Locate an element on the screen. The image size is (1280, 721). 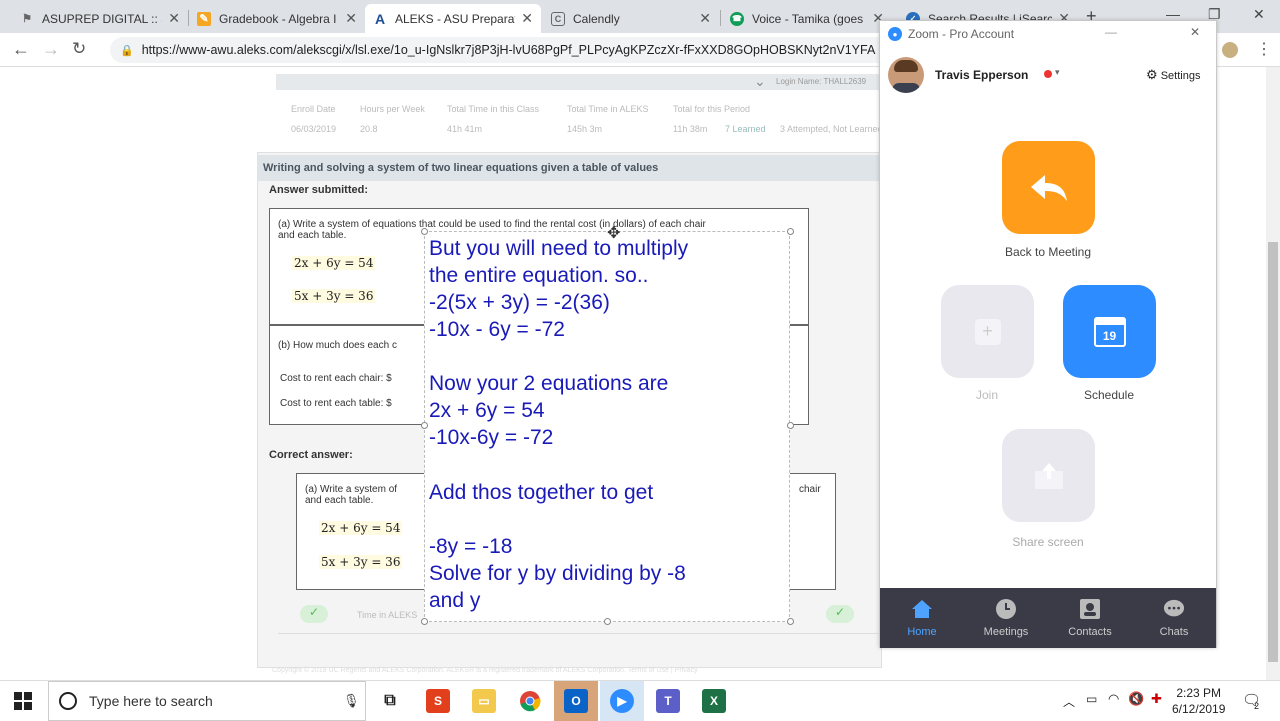
wifi-icon: ◠ is located at coordinates (1113, 699).